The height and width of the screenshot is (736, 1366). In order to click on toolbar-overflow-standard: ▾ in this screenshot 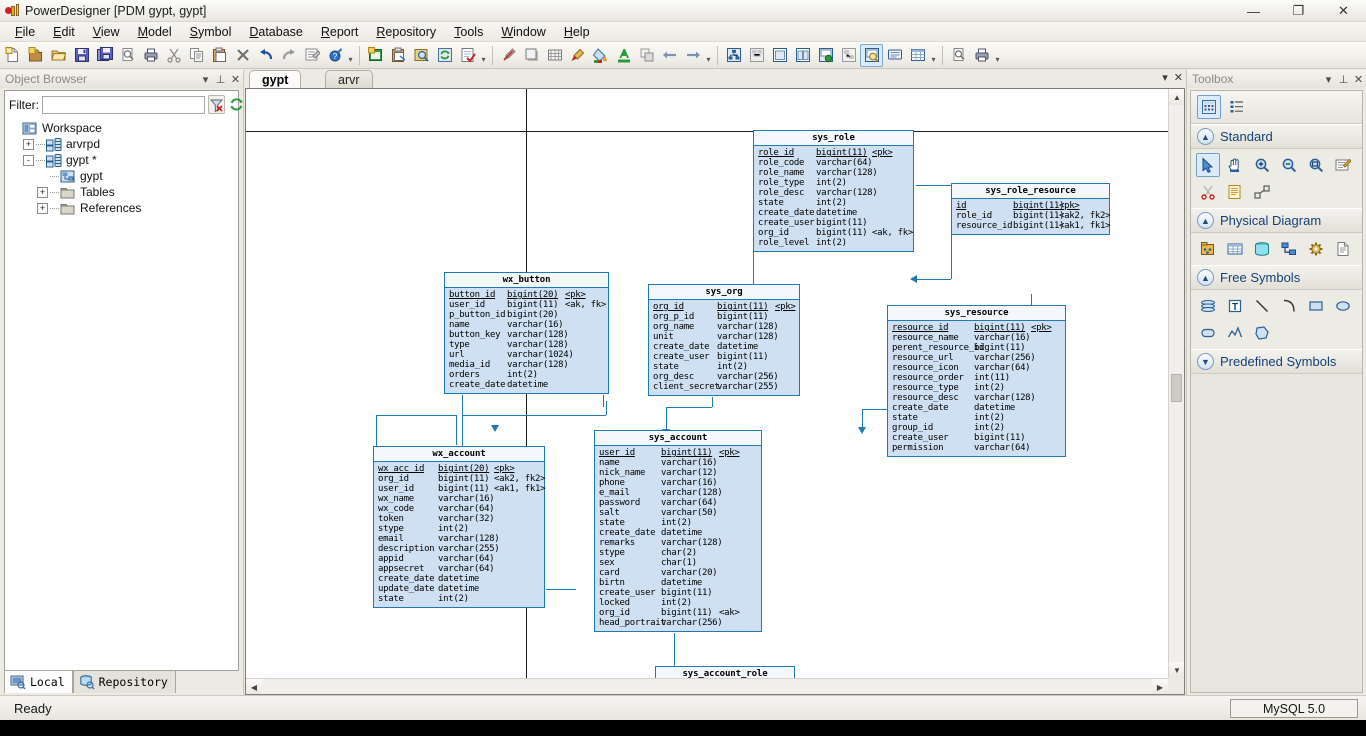, I will do `click(350, 55)`.